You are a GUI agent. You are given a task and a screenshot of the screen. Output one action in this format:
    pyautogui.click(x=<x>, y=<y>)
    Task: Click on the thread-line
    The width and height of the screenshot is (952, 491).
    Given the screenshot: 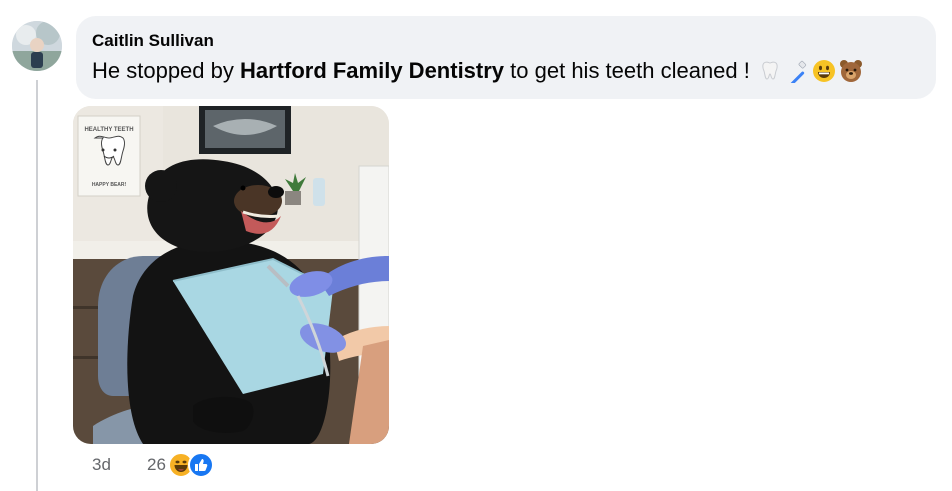 What is the action you would take?
    pyautogui.click(x=37, y=285)
    